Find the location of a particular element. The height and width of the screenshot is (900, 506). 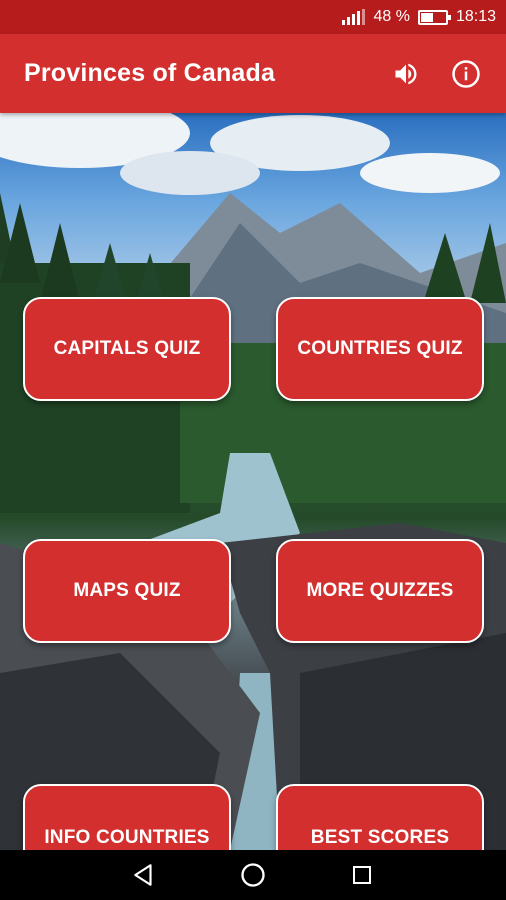

system-nav-bar is located at coordinates (253, 875).